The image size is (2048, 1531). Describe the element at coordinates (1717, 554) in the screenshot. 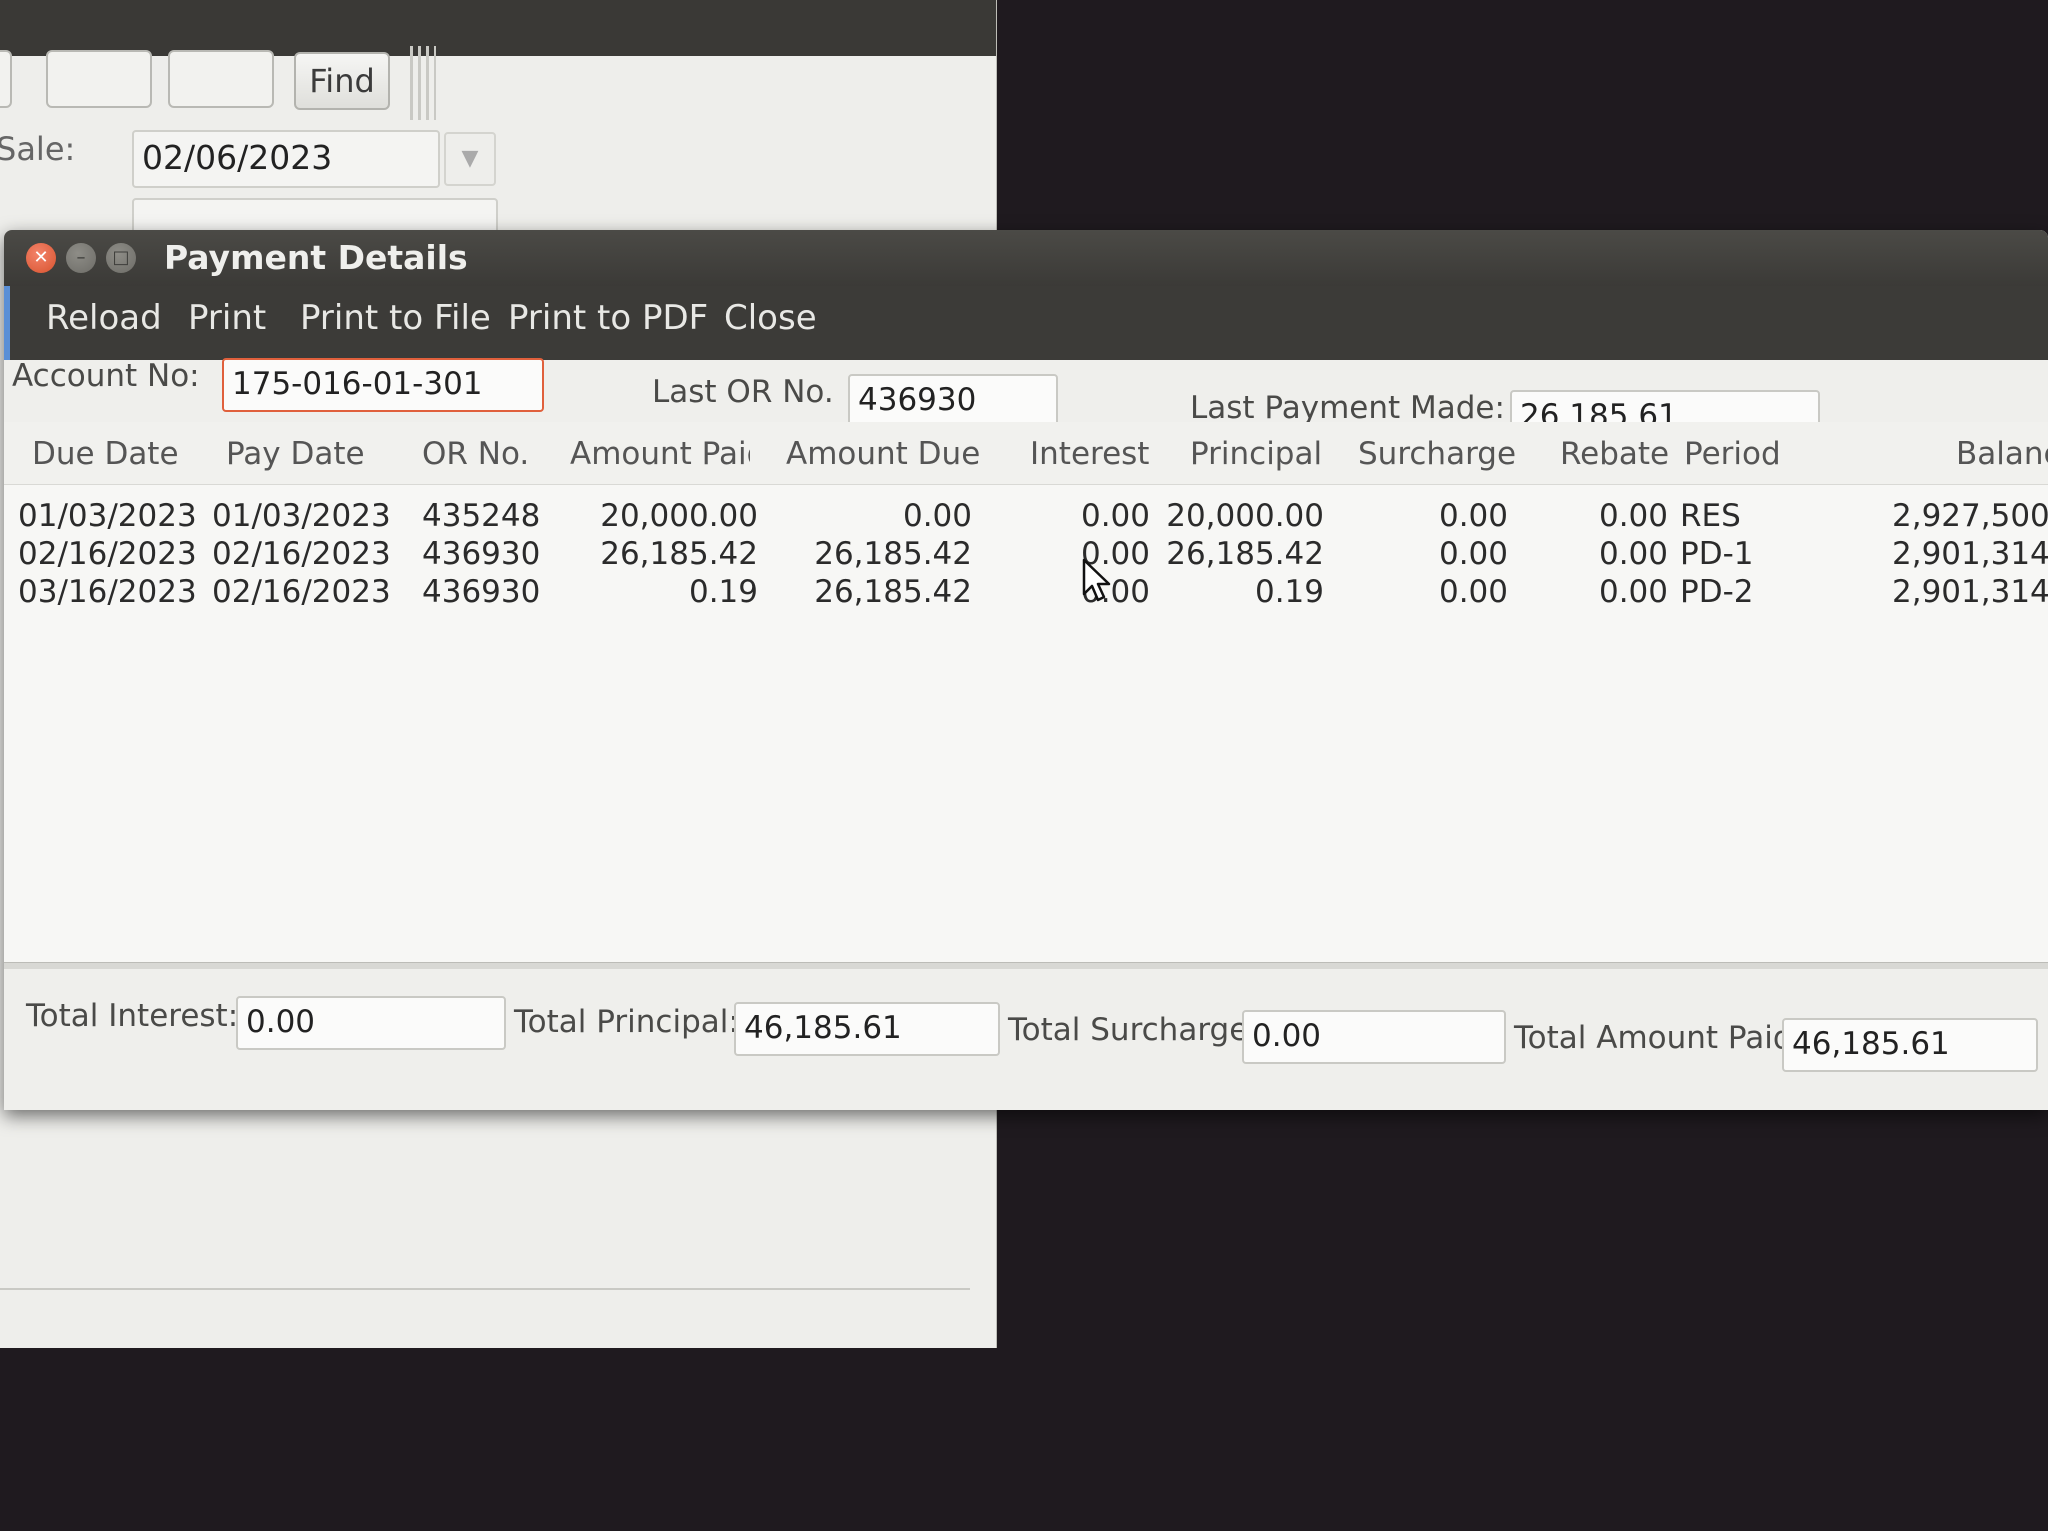

I see `period-cell: PD-1` at that location.